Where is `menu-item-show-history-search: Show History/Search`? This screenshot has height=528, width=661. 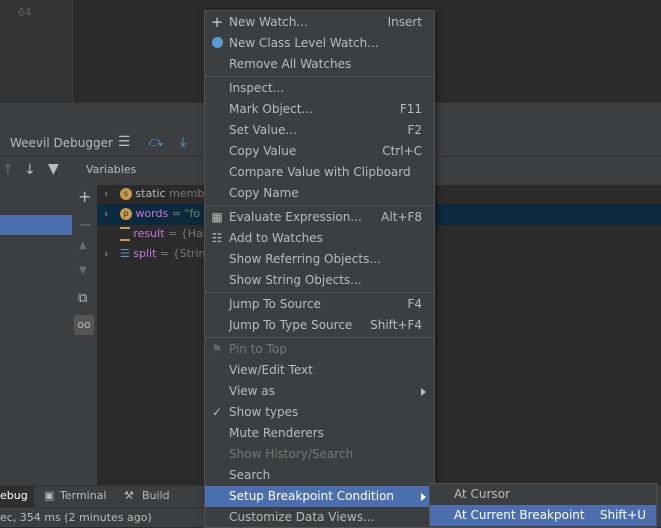 menu-item-show-history-search: Show History/Search is located at coordinates (319, 454).